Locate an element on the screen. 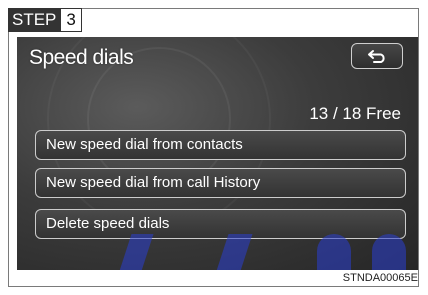  step-number: 3 is located at coordinates (71, 20).